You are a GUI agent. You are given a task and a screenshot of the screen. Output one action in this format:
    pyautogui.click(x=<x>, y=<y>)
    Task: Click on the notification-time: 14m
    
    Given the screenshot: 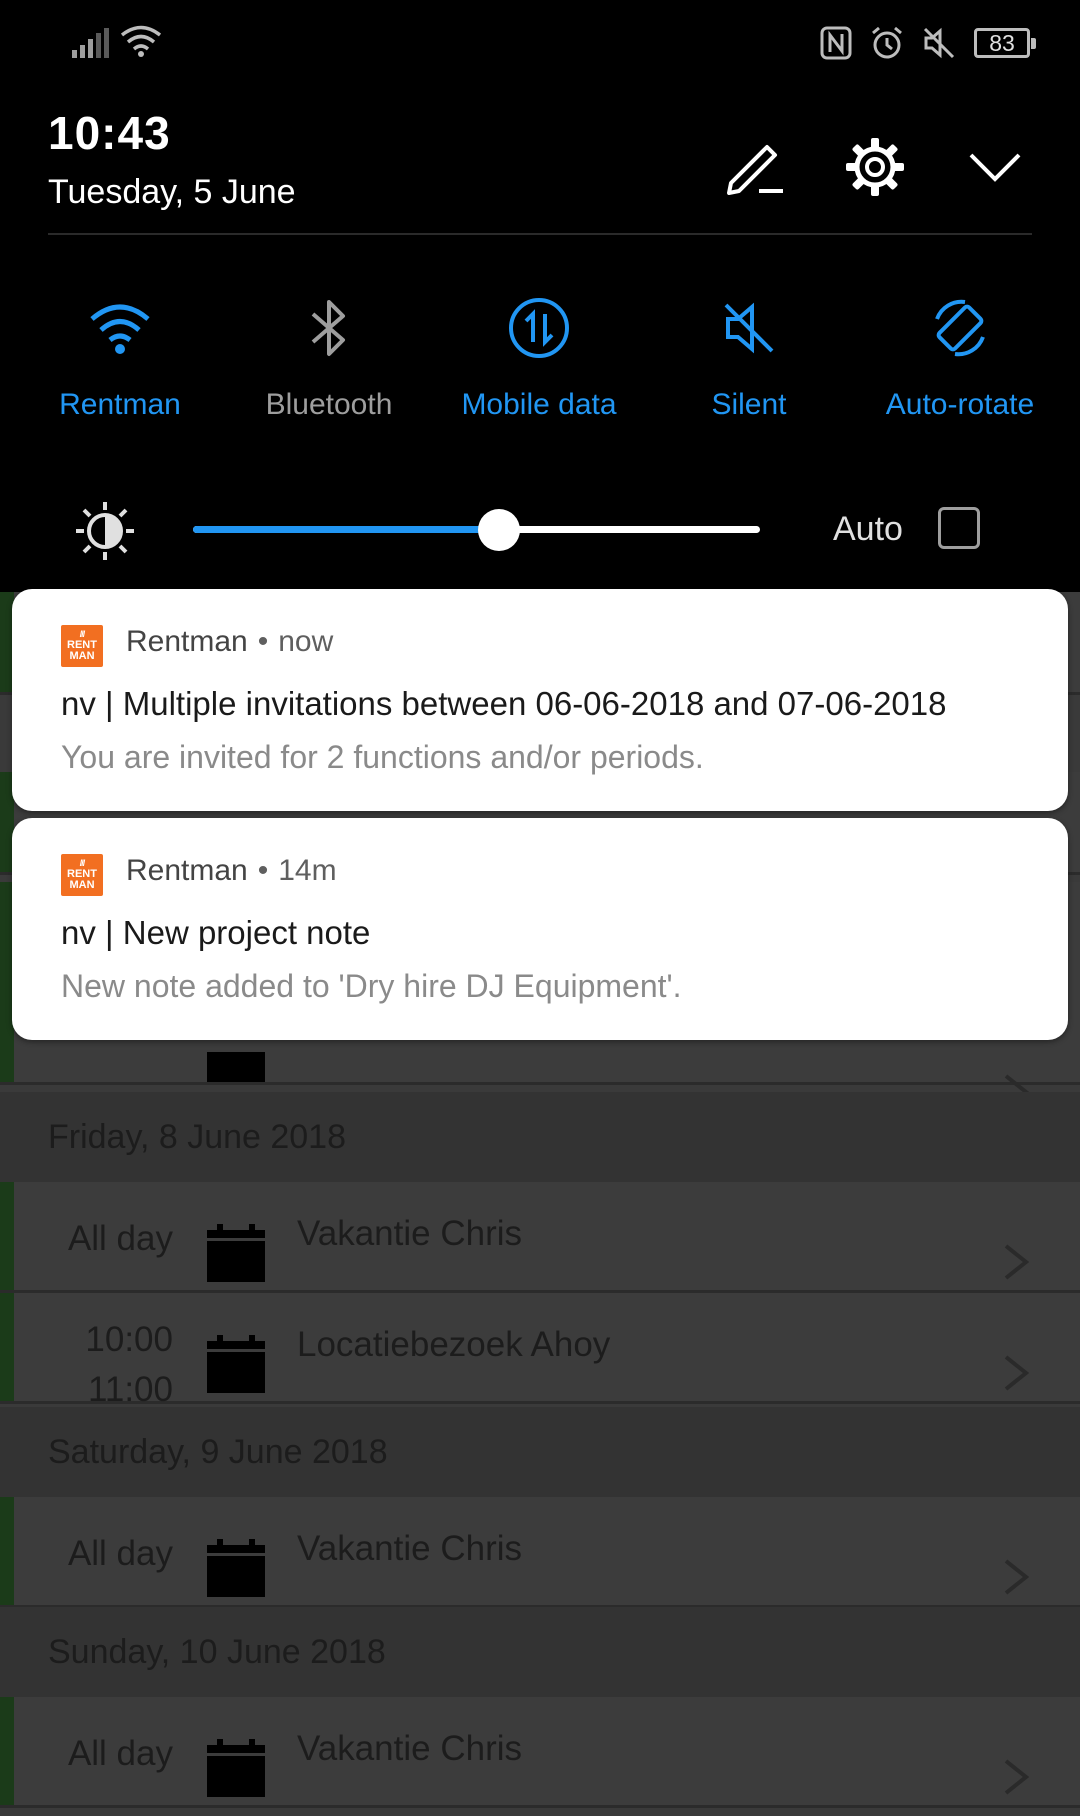 What is the action you would take?
    pyautogui.click(x=307, y=870)
    